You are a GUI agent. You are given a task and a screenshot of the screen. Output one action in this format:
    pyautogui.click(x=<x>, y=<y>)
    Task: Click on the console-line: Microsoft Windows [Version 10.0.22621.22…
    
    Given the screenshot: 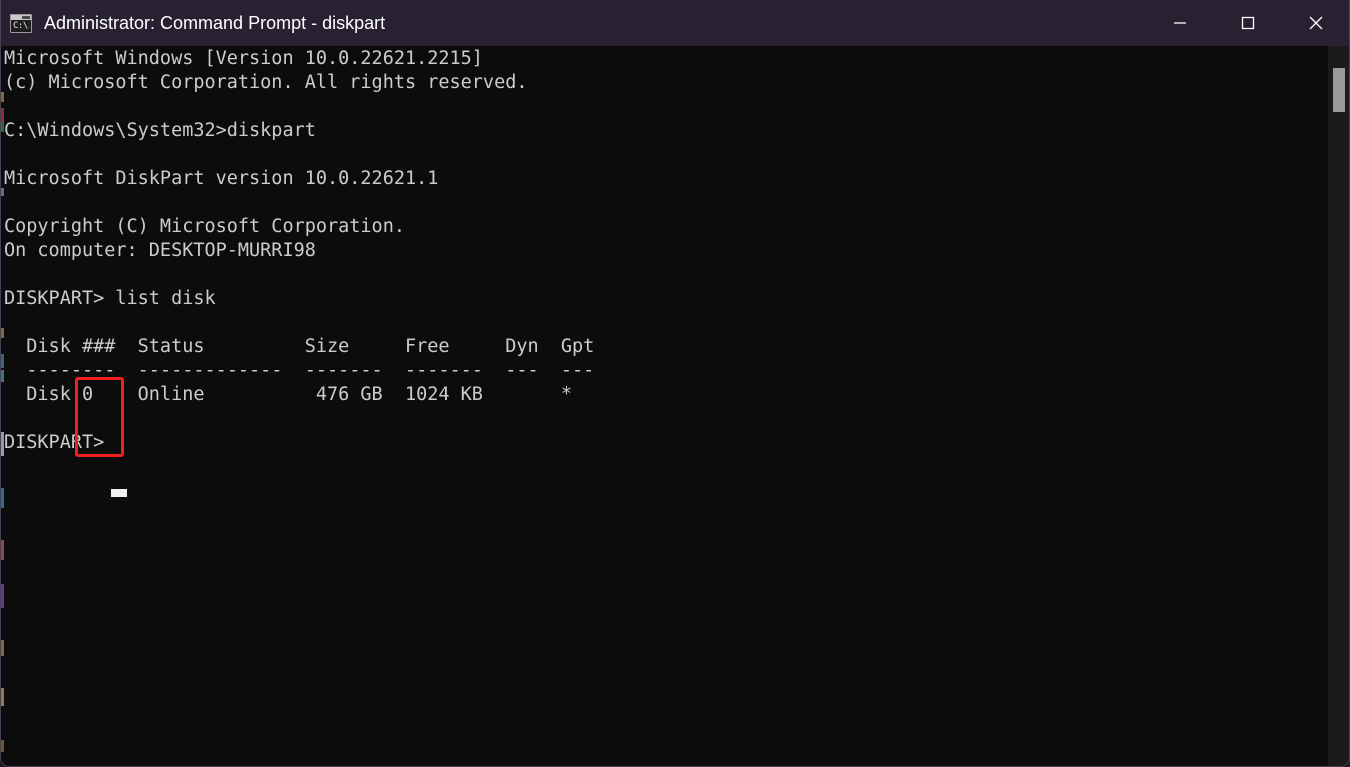 What is the action you would take?
    pyautogui.click(x=243, y=58)
    